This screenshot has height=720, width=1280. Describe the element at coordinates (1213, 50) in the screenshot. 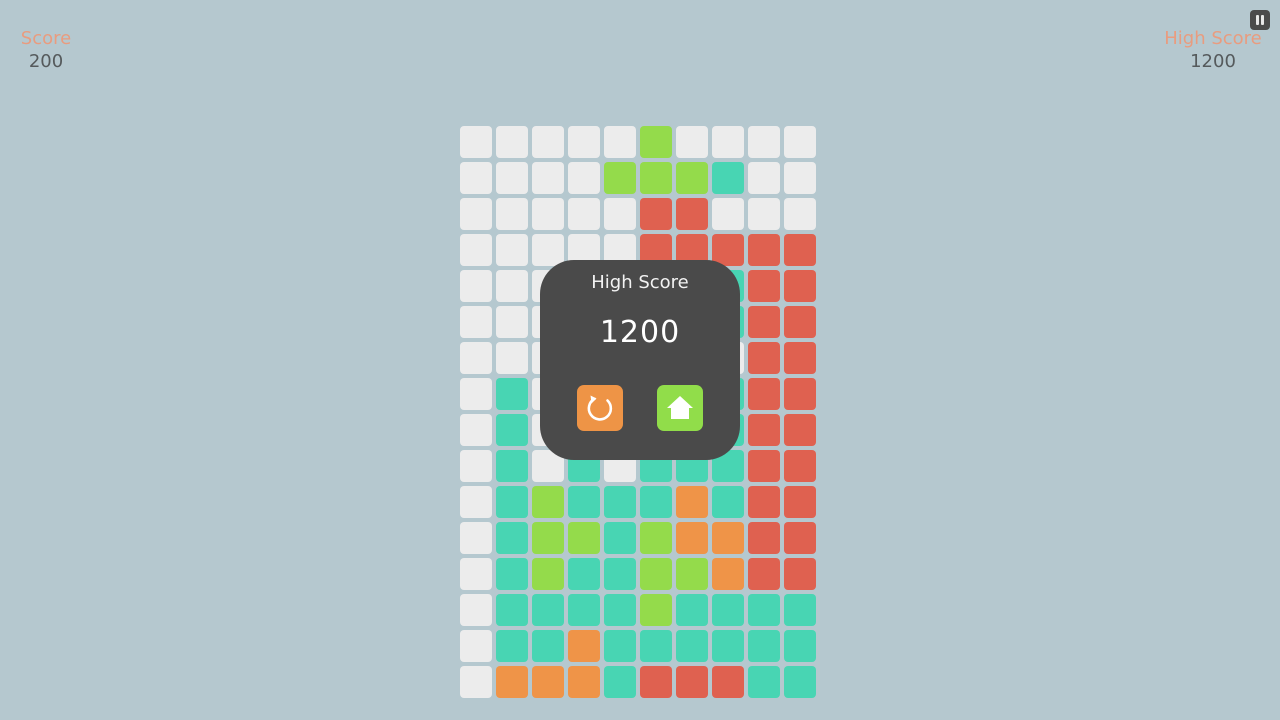

I see `high-score-panel: High Score 1200` at that location.